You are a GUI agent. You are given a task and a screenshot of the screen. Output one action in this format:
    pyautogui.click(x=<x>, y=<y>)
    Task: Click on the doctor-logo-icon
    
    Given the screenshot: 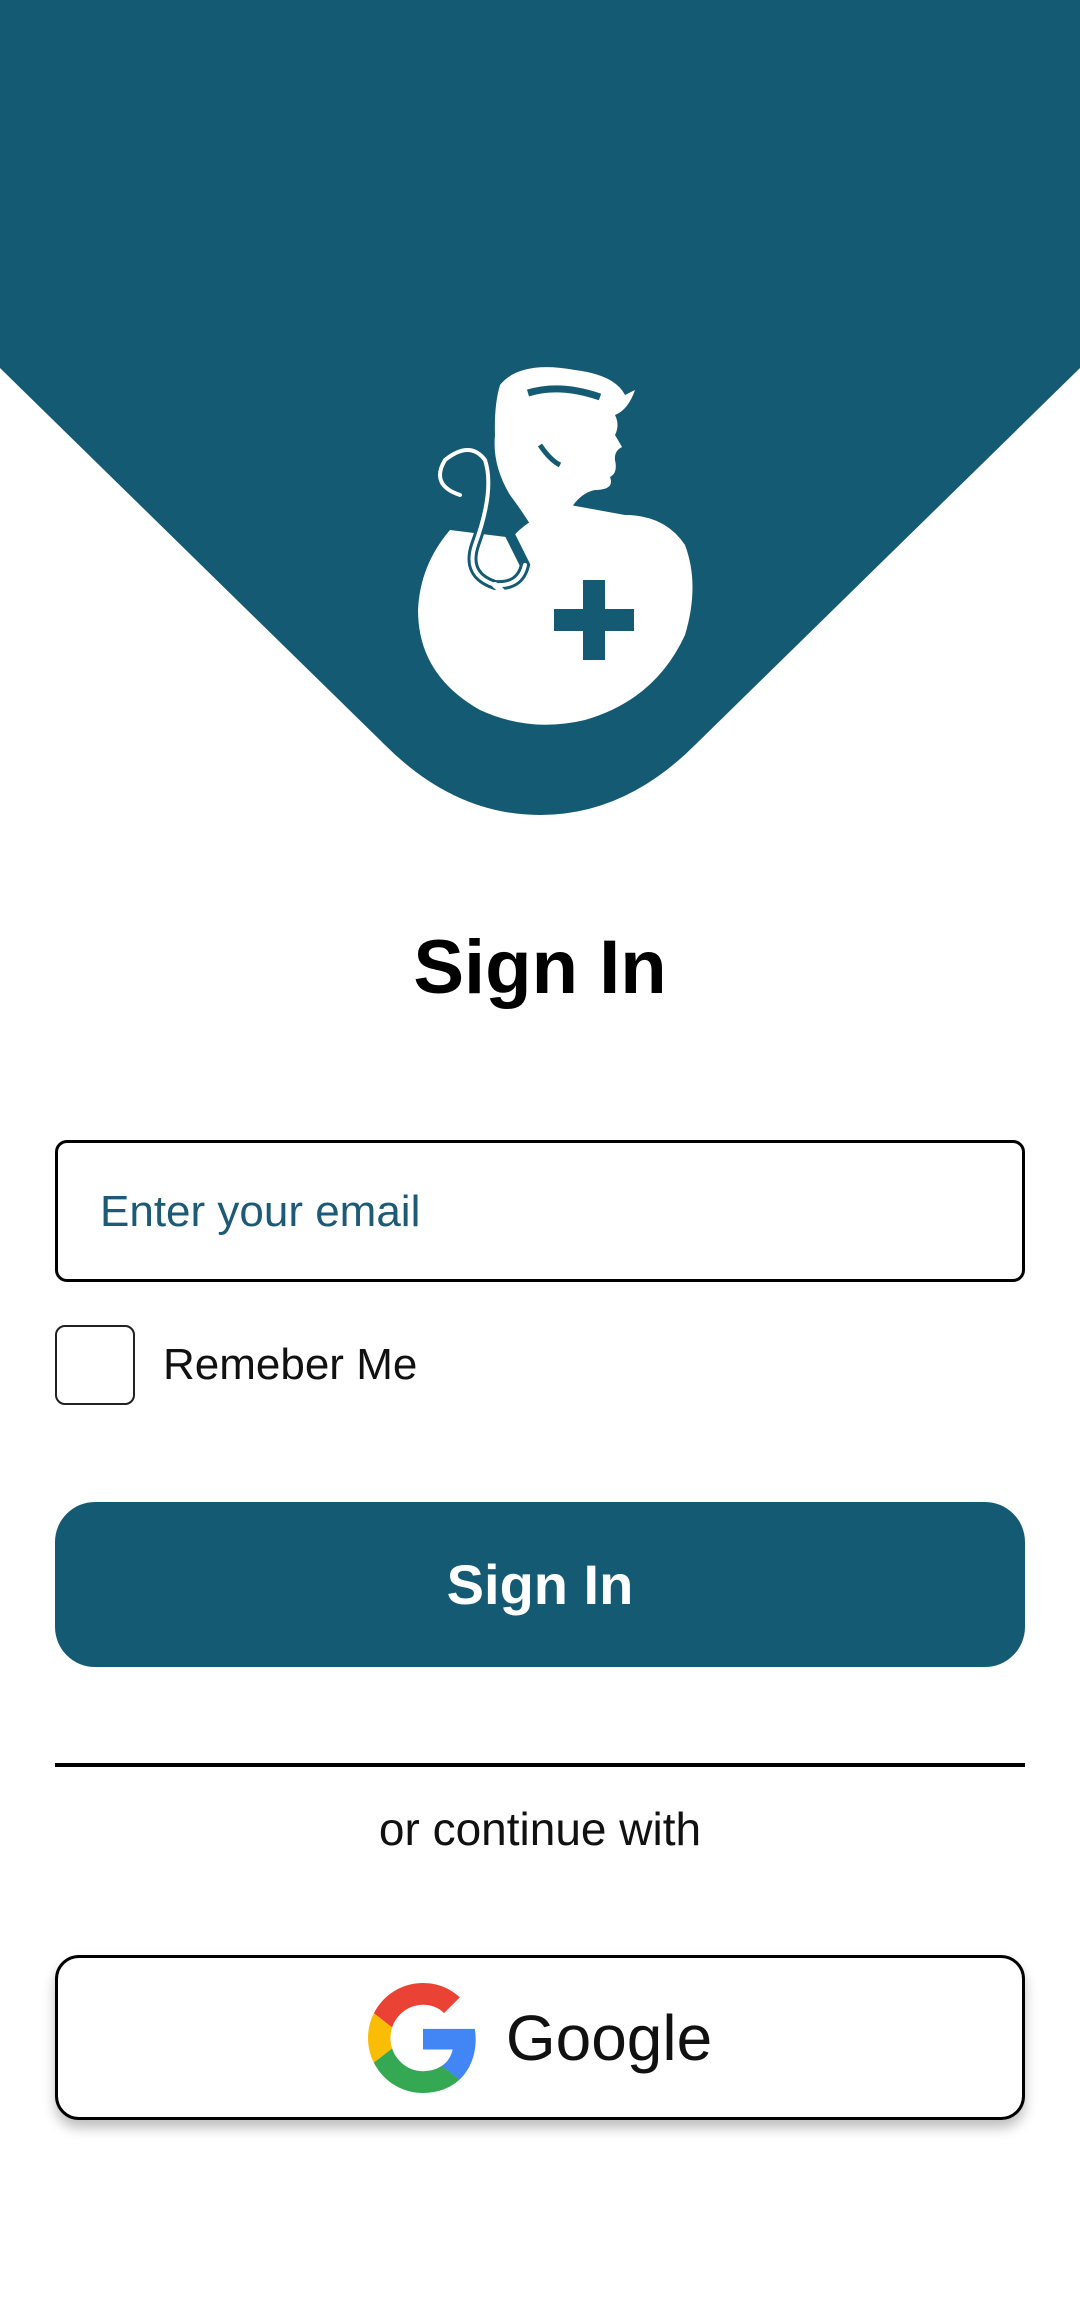 What is the action you would take?
    pyautogui.click(x=555, y=546)
    